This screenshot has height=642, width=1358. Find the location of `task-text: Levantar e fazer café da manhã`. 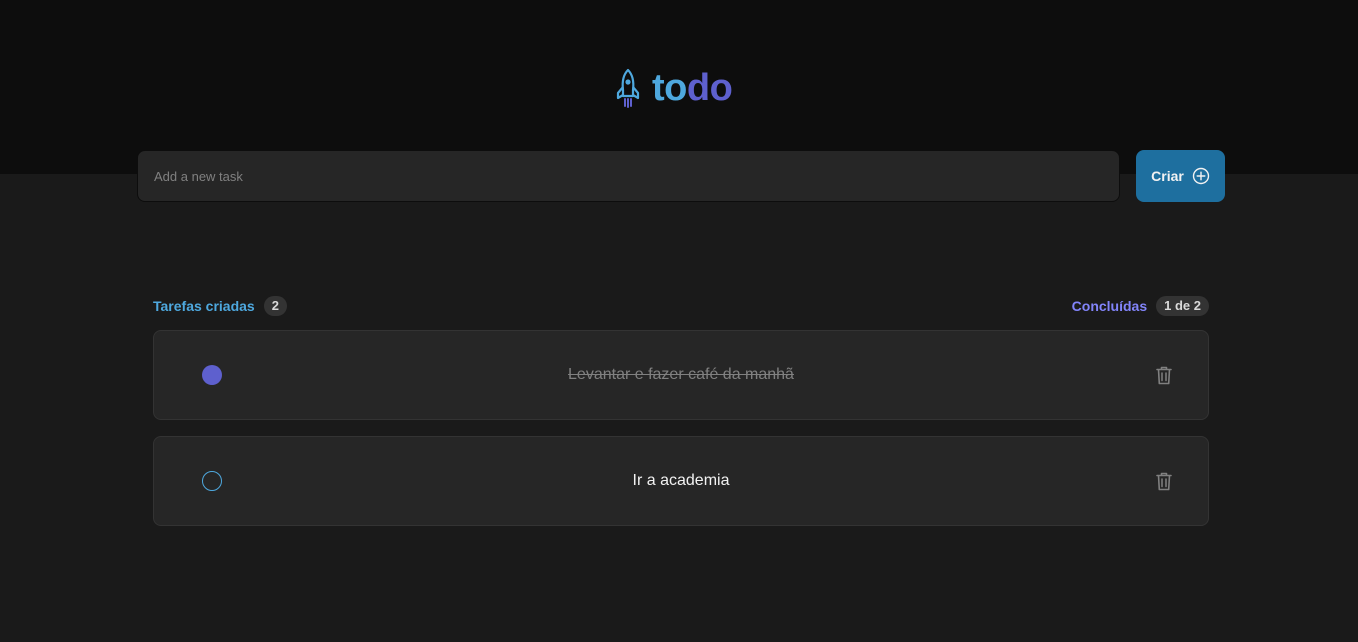

task-text: Levantar e fazer café da manhã is located at coordinates (681, 374).